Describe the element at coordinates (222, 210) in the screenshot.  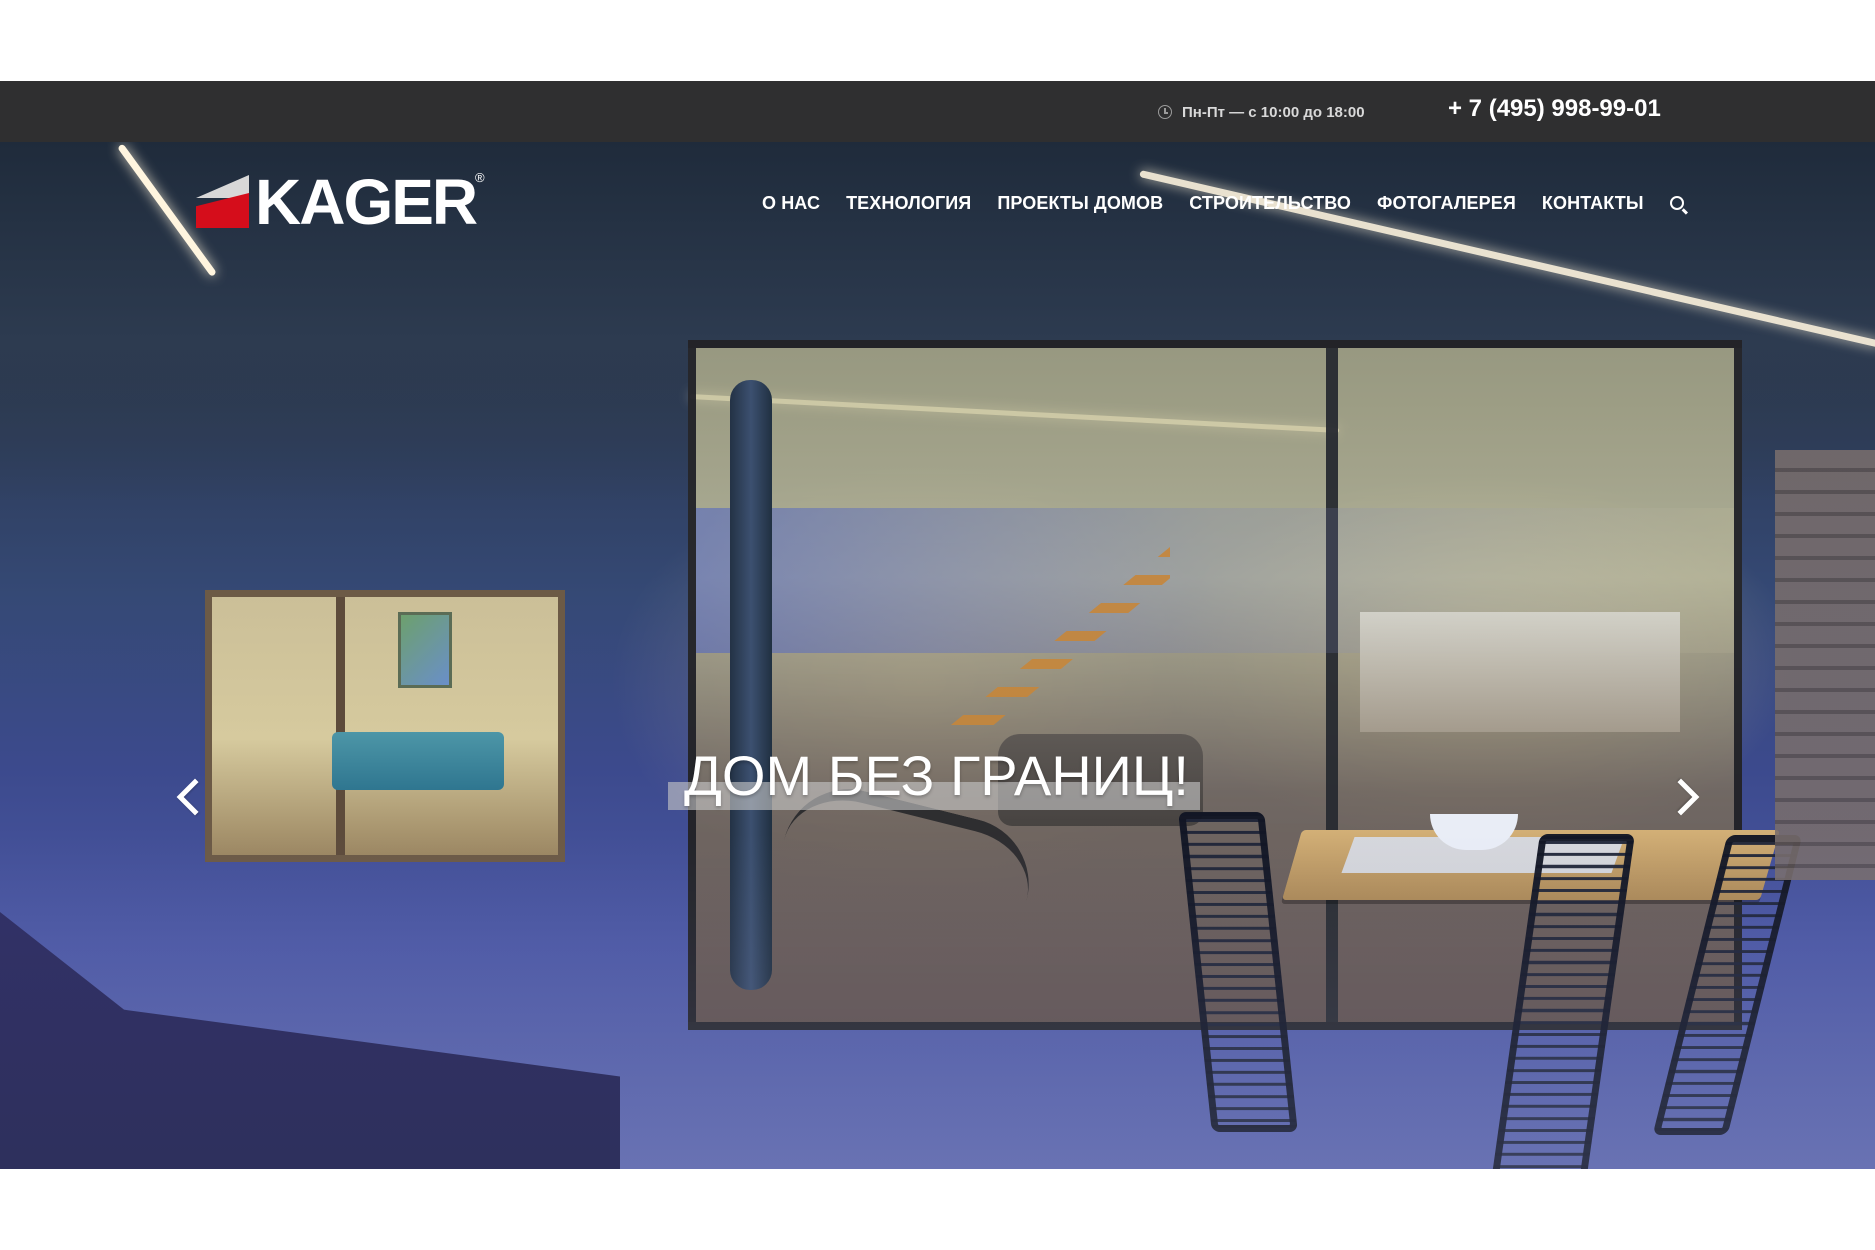
I see `logo-house-shape` at that location.